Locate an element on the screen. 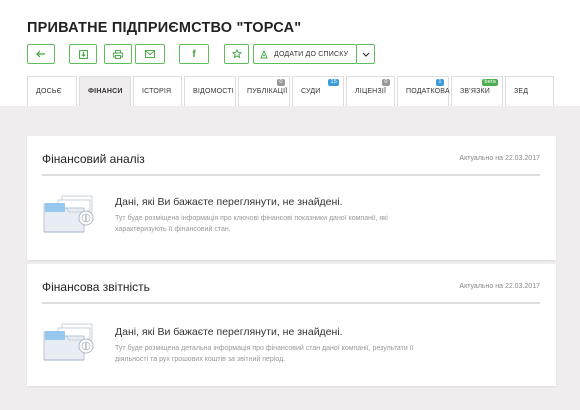  tab-connections: ЗВ'ЯЗКИ beta is located at coordinates (477, 91).